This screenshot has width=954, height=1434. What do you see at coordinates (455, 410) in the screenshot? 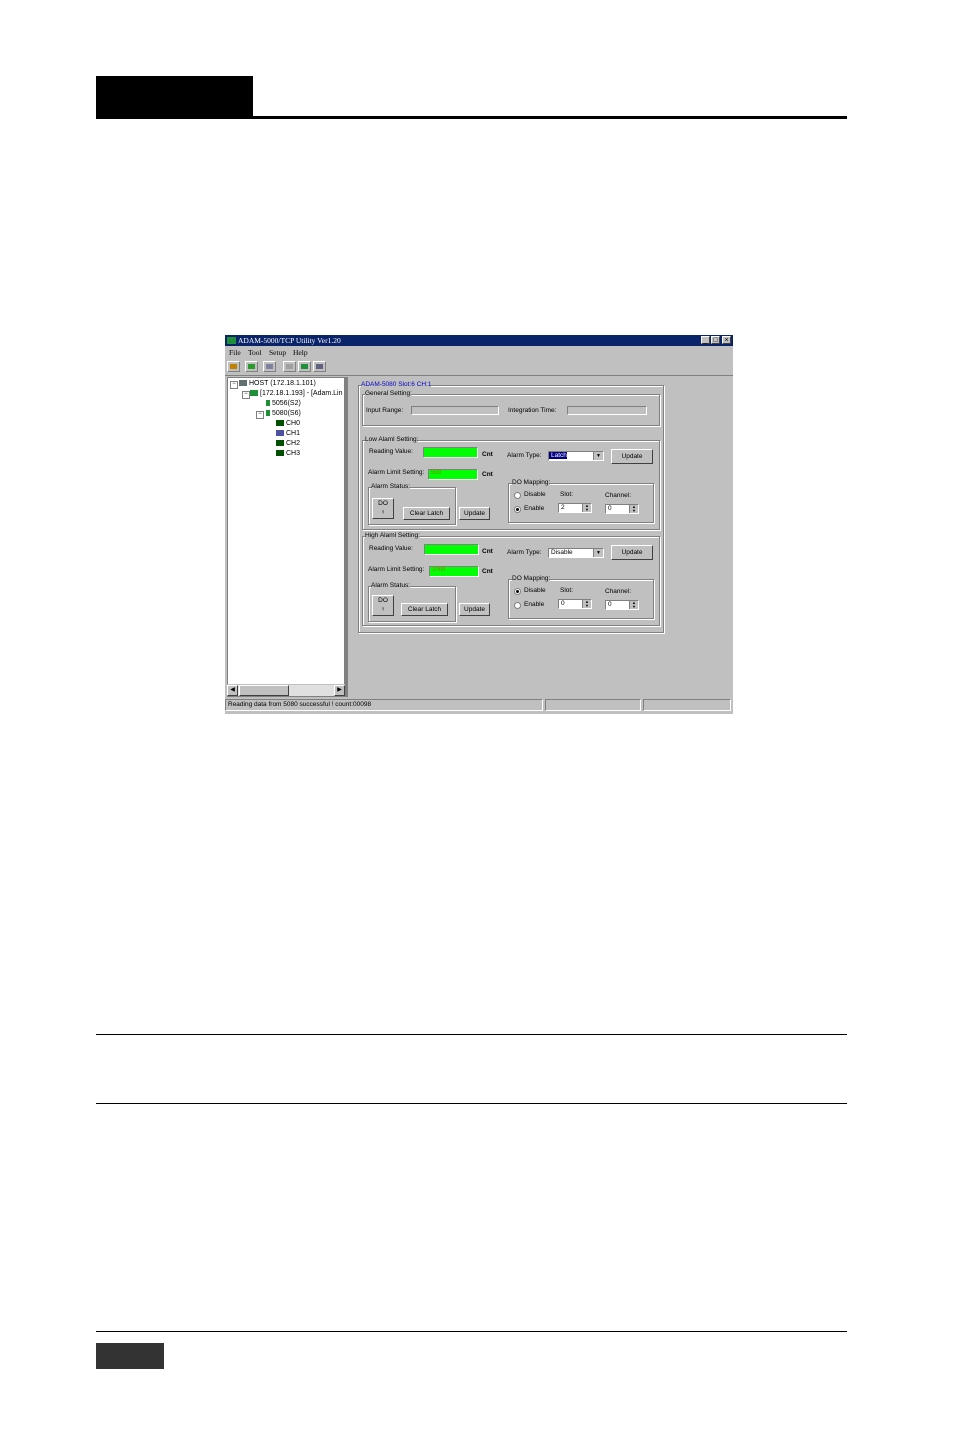
I see `input-range-field` at bounding box center [455, 410].